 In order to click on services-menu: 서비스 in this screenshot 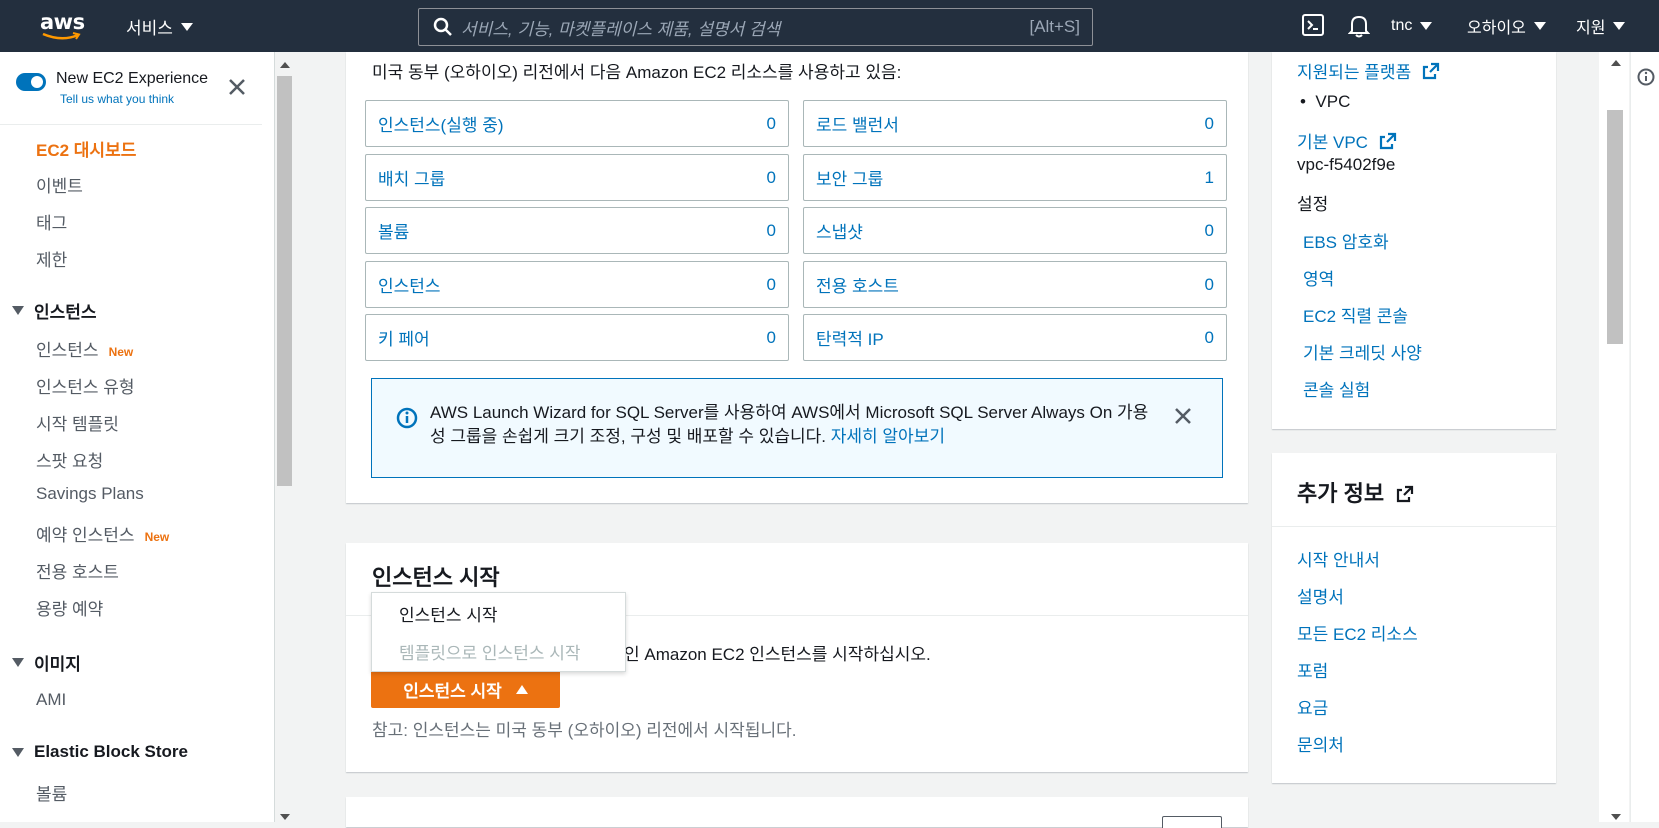, I will do `click(159, 26)`.